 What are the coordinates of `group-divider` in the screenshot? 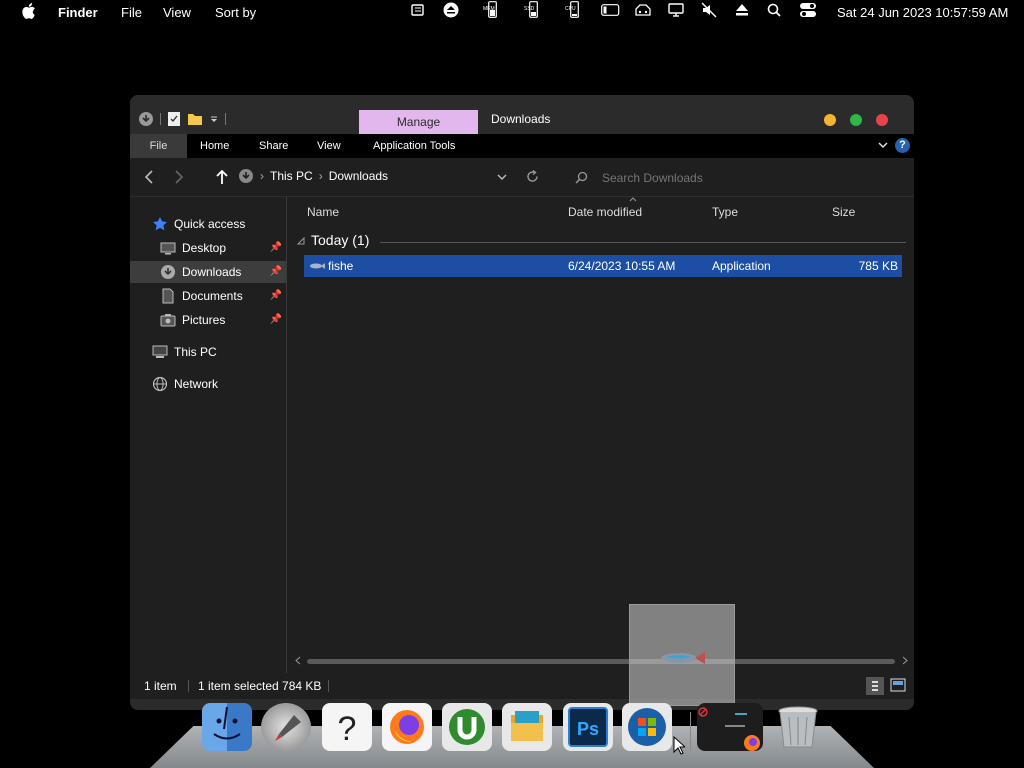 It's located at (643, 242).